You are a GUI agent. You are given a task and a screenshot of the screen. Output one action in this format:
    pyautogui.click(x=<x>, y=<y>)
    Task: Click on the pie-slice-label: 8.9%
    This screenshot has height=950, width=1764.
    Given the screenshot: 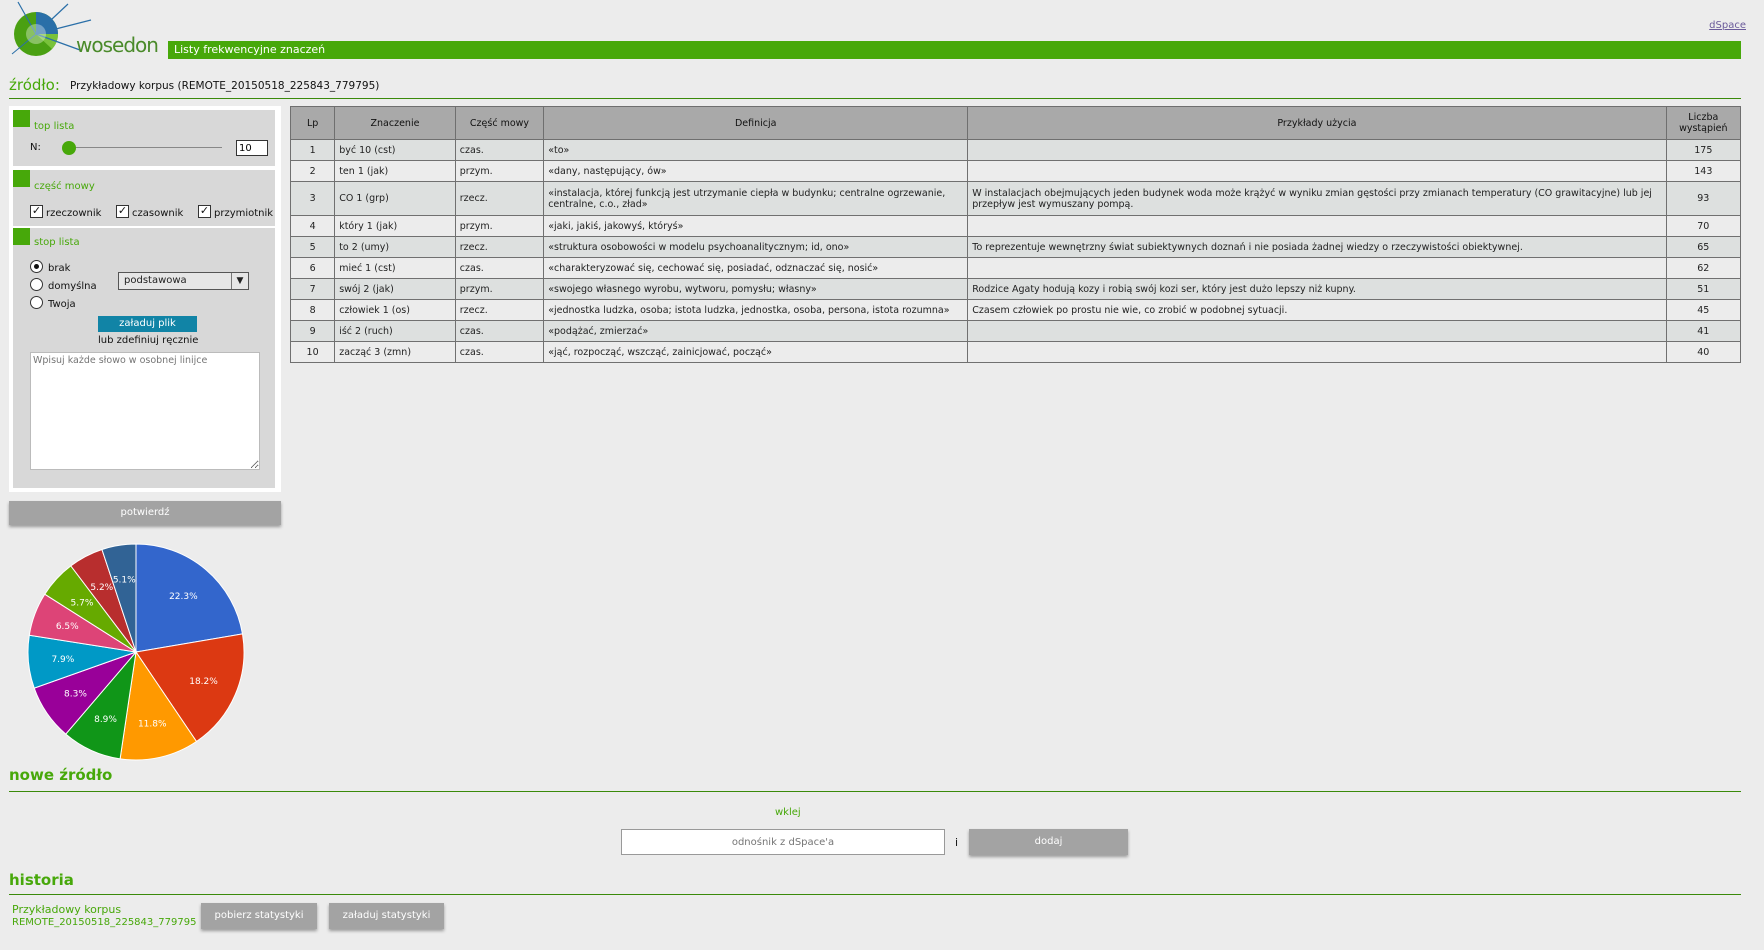 What is the action you would take?
    pyautogui.click(x=105, y=720)
    